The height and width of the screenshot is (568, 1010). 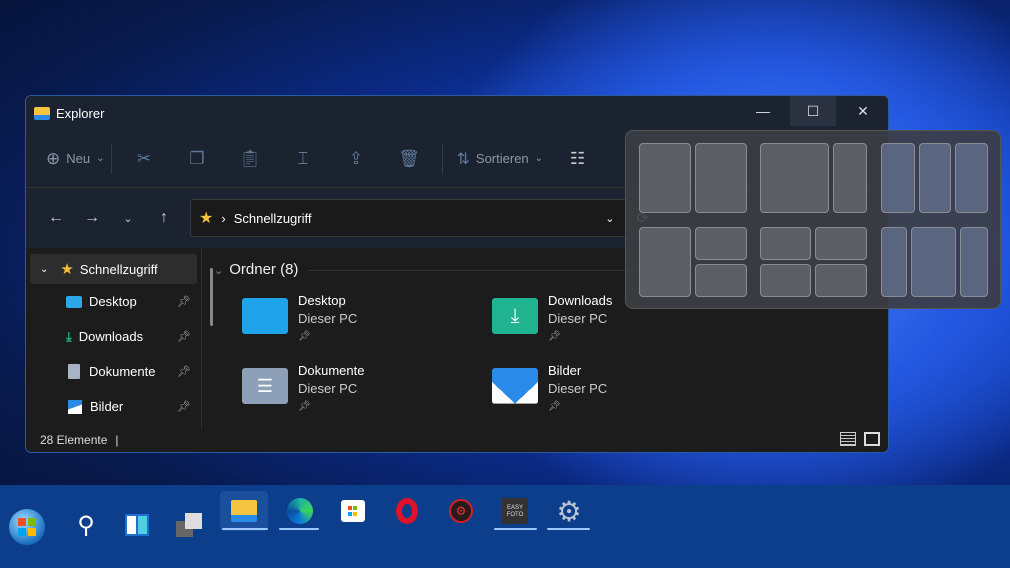 I want to click on taskbar-iobit: ⚙, so click(x=461, y=511).